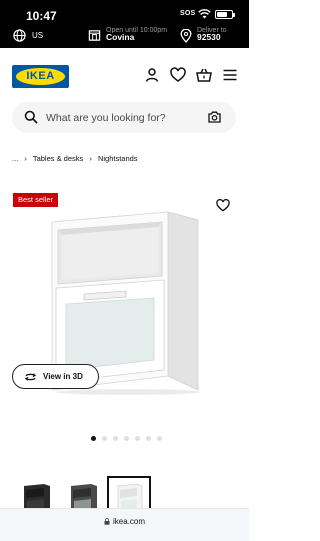 This screenshot has height=541, width=320. Describe the element at coordinates (107, 521) in the screenshot. I see `lock-icon` at that location.